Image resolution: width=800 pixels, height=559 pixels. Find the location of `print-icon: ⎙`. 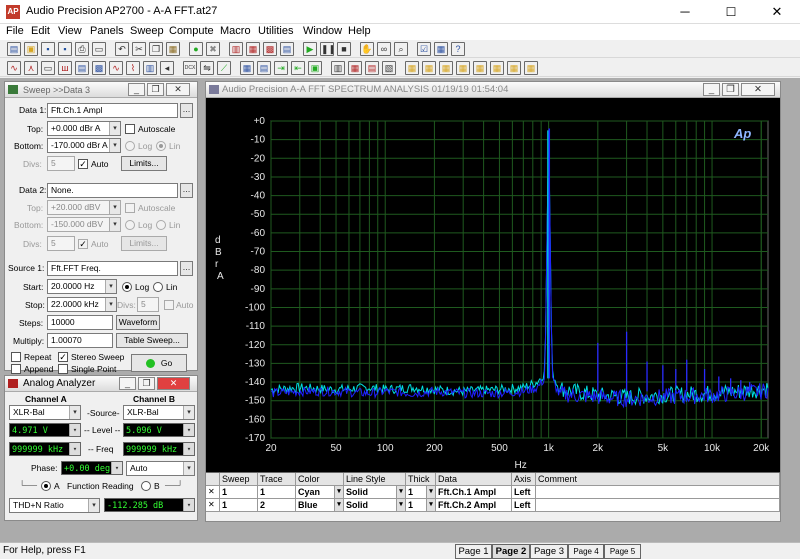

print-icon: ⎙ is located at coordinates (82, 49).